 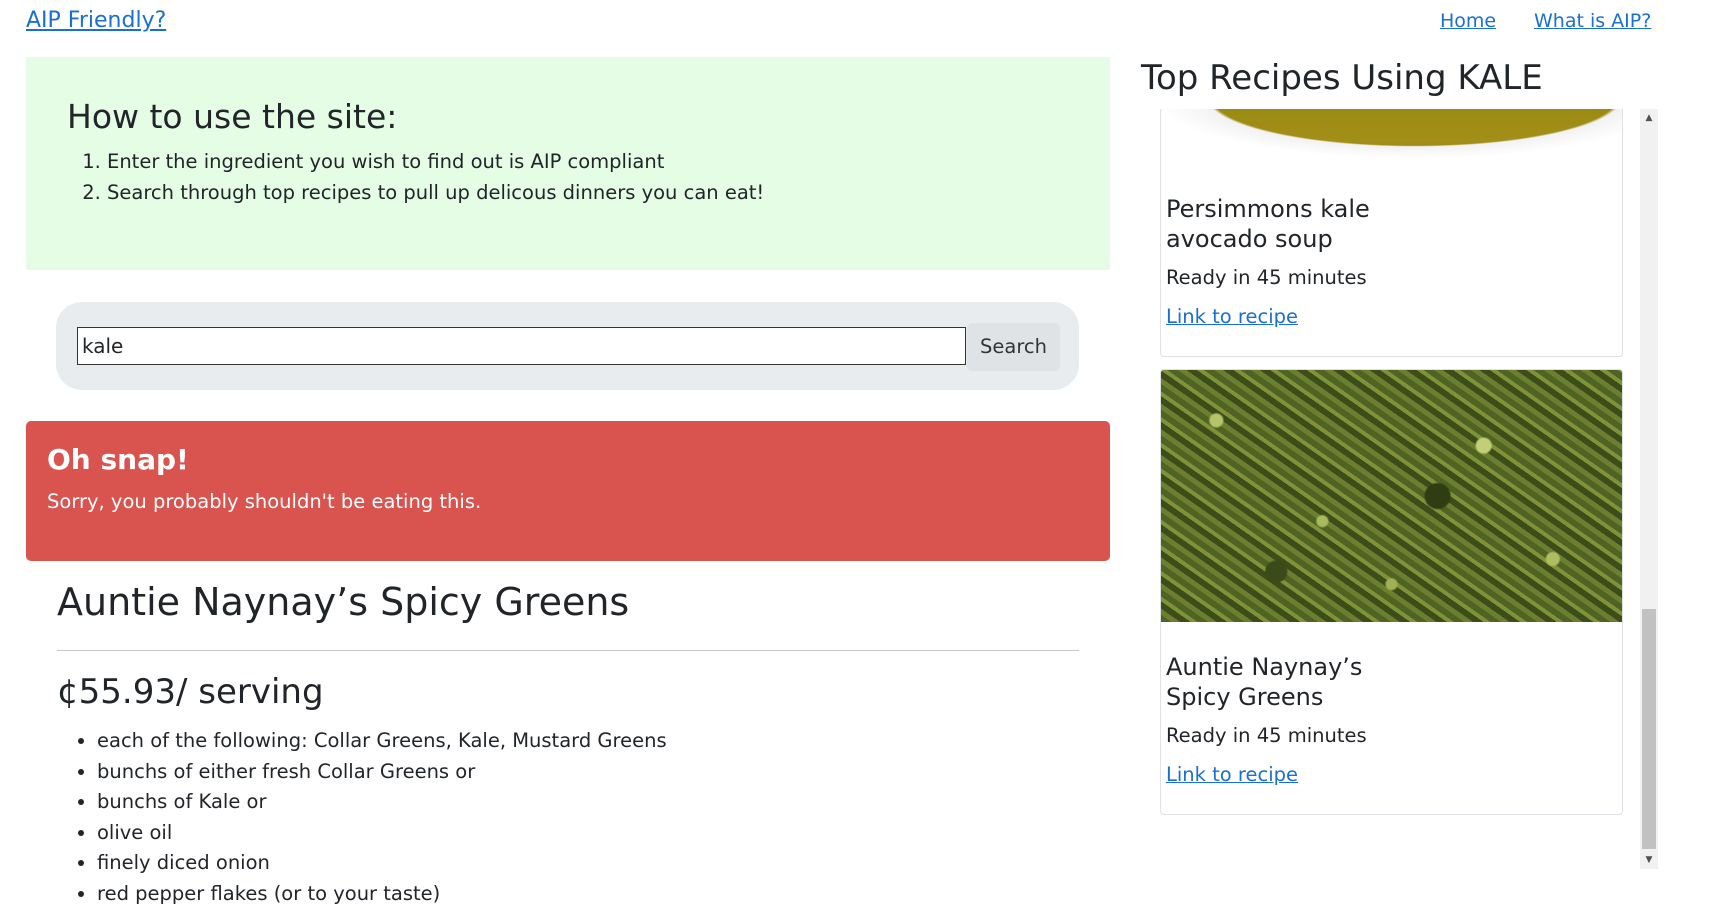 What do you see at coordinates (1296, 682) in the screenshot?
I see `card-title: Auntie Naynay’s Spicy Greens` at bounding box center [1296, 682].